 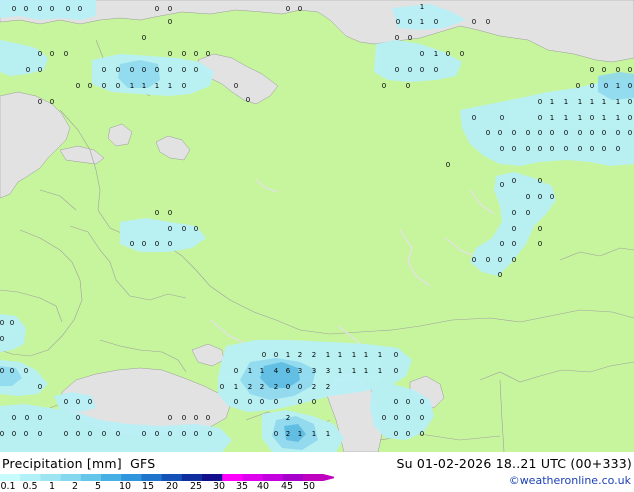 I want to click on credit-link: ©weatheronline.co.uk, so click(x=570, y=480).